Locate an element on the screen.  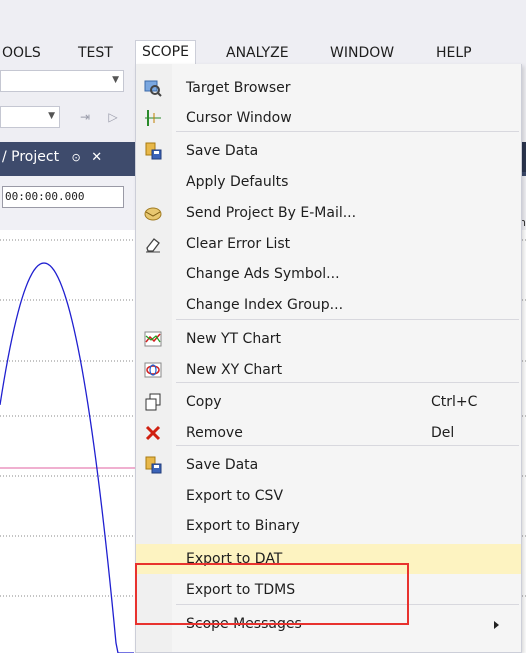
menu-item-scope-messages: Scope Messages is located at coordinates (328, 624).